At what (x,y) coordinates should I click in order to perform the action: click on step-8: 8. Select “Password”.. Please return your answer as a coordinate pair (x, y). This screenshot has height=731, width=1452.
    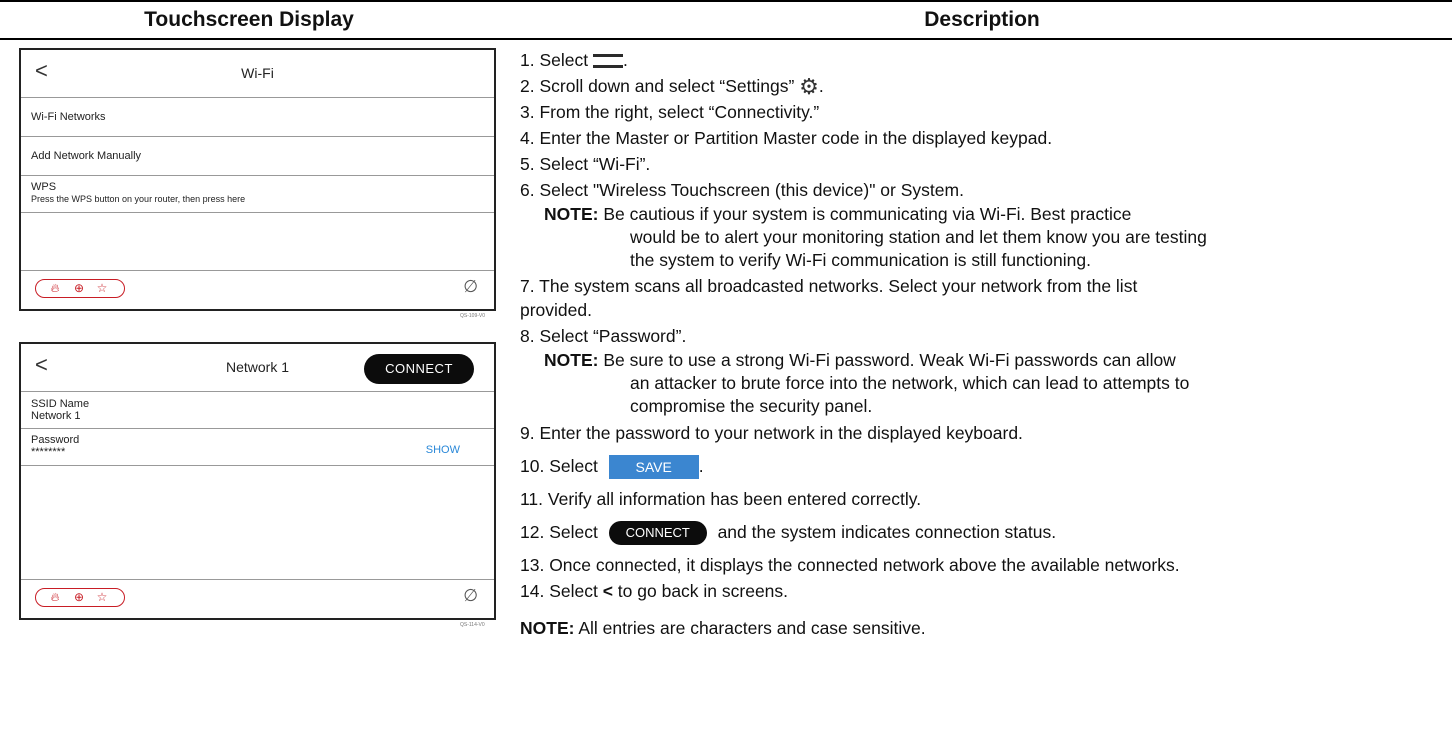
    Looking at the image, I should click on (603, 336).